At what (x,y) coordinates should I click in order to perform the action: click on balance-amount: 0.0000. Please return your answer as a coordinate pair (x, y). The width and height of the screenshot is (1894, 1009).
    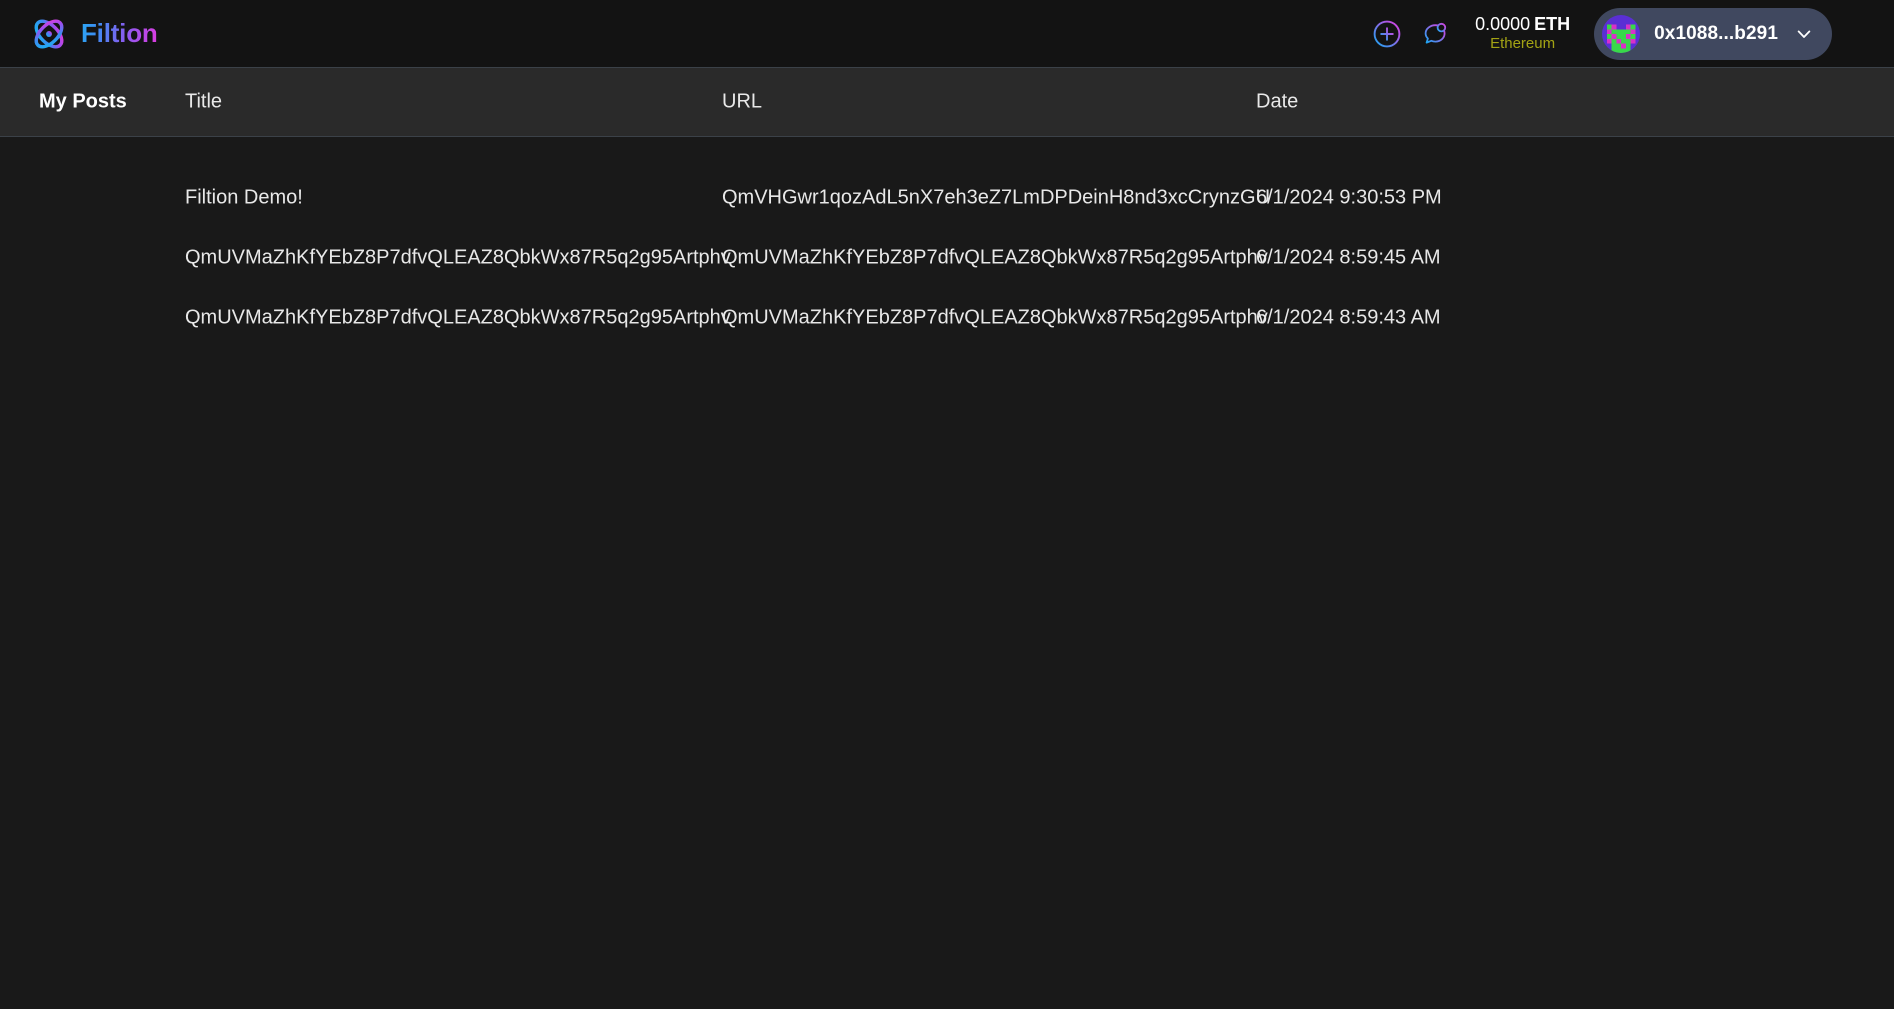
    Looking at the image, I should click on (1503, 24).